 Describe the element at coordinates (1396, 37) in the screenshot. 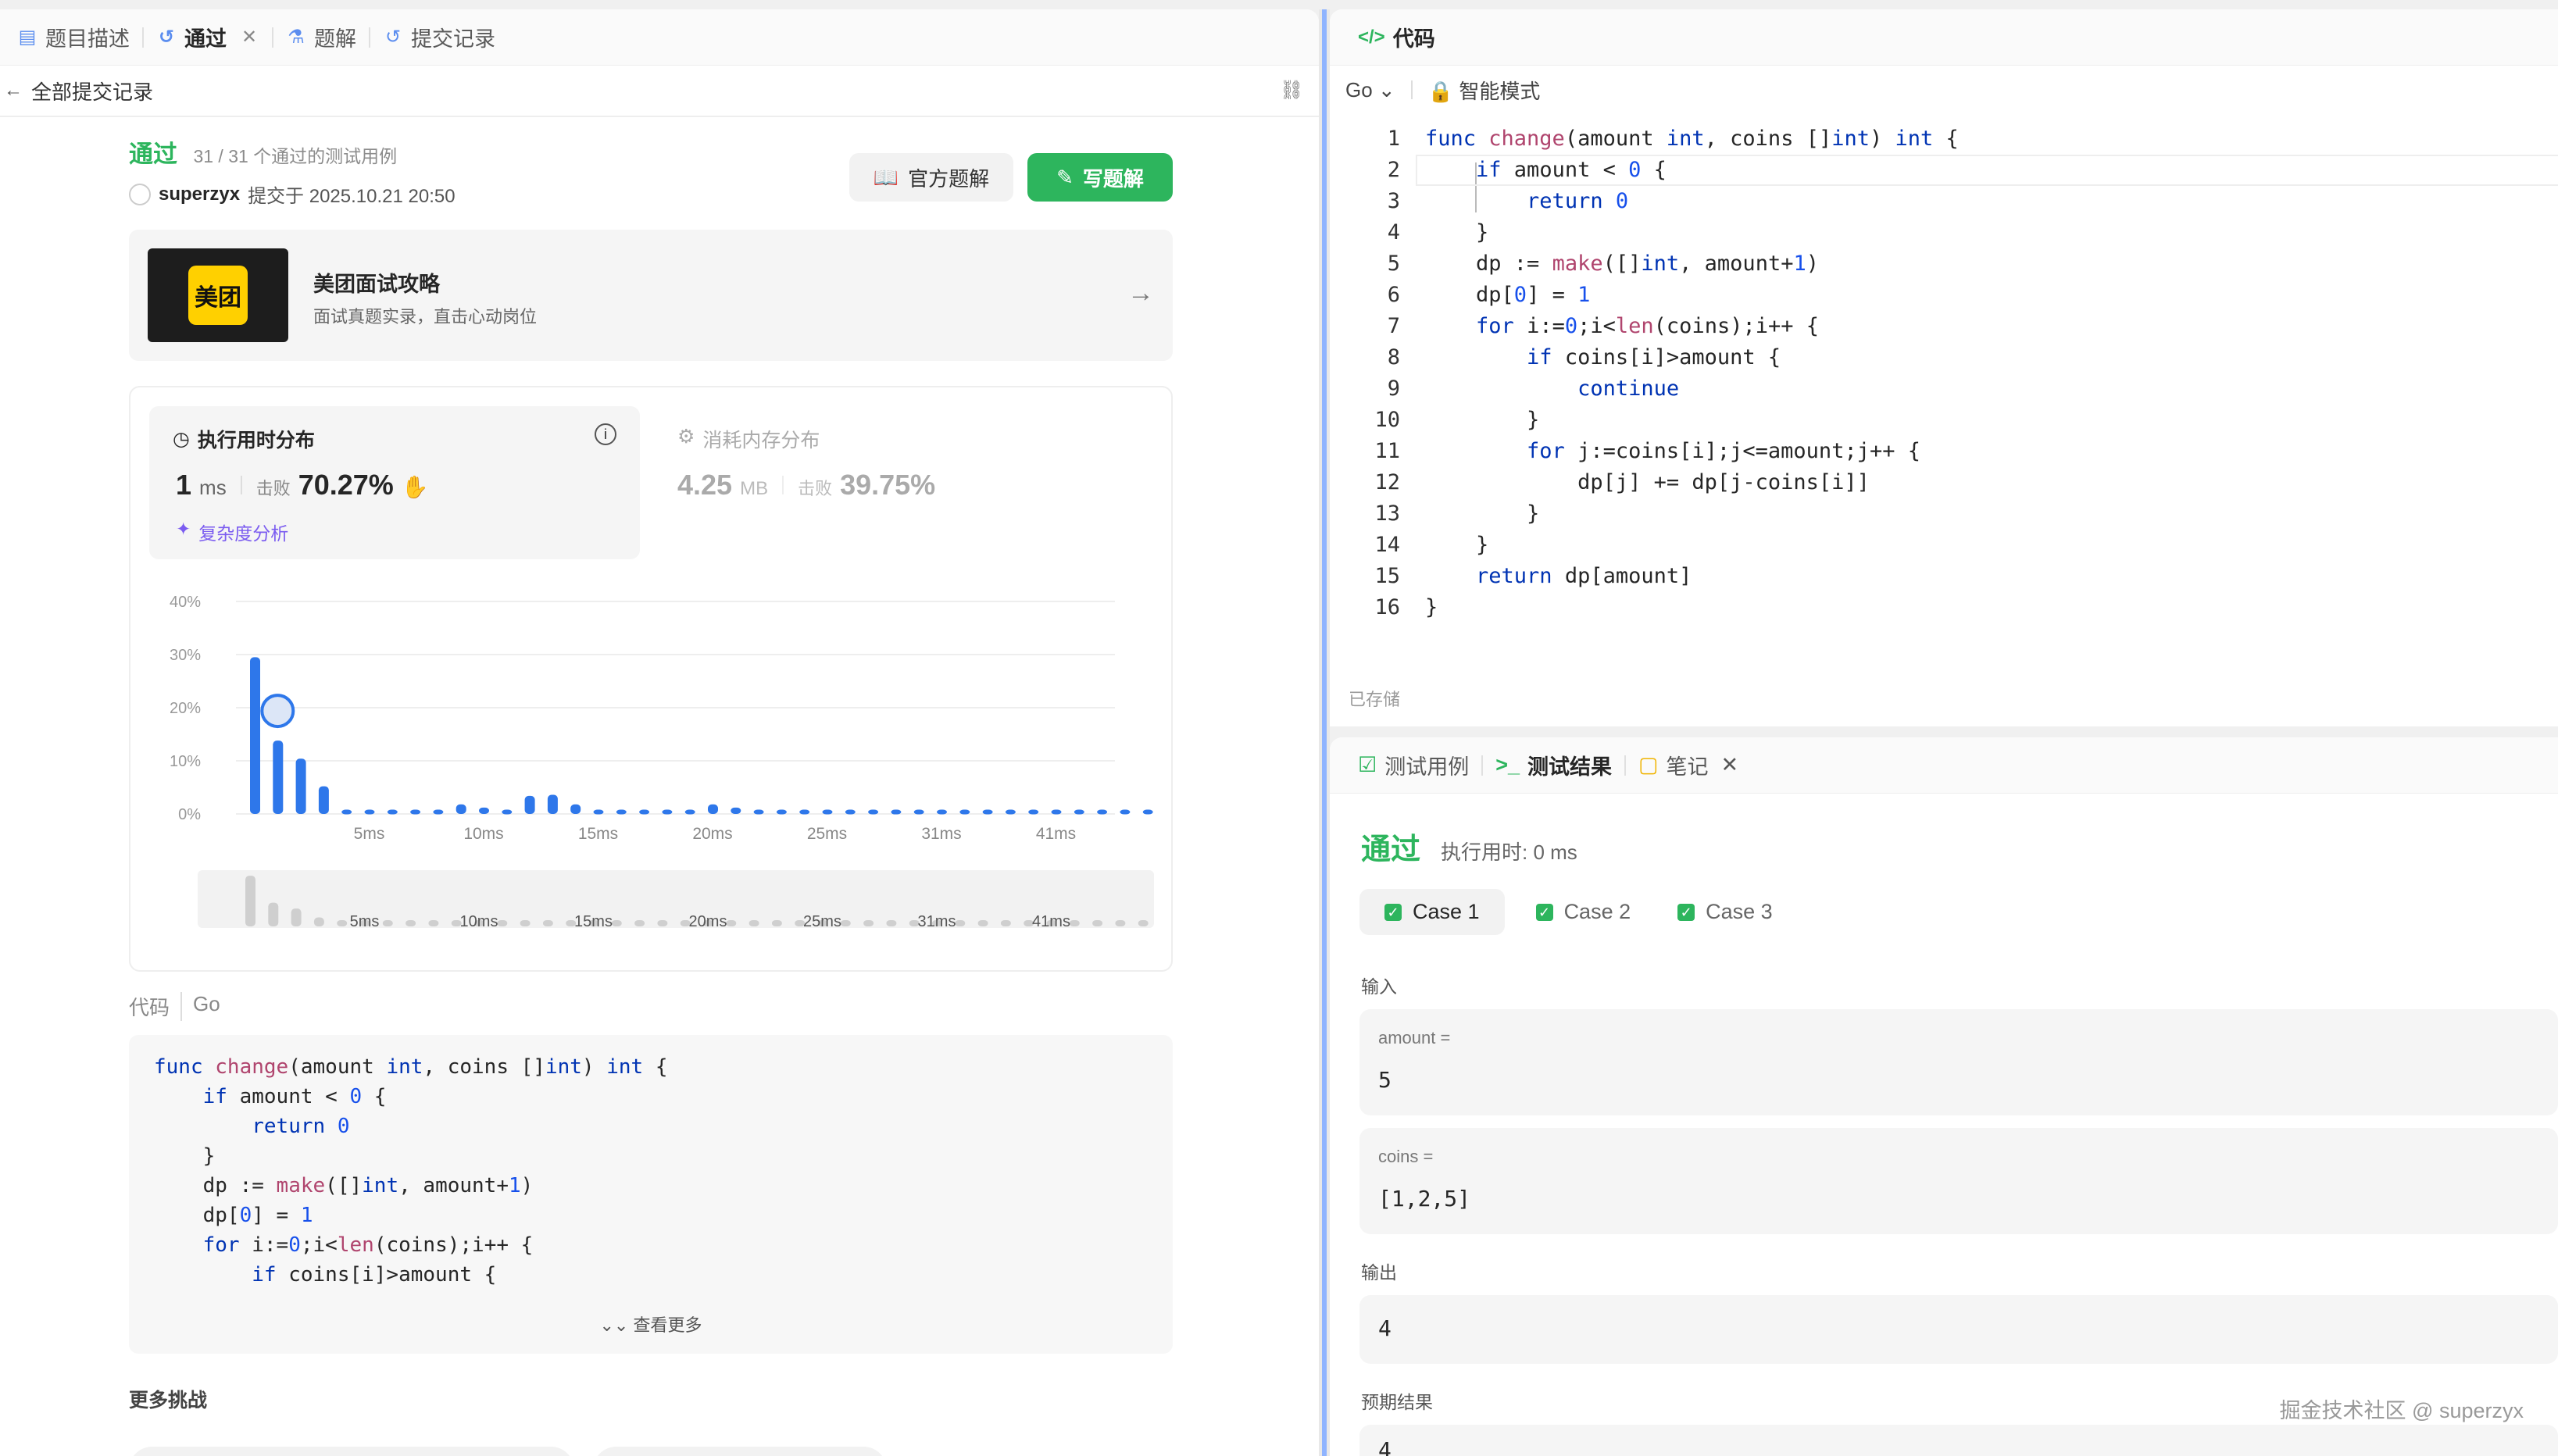

I see `tab-code: </> 代码` at that location.